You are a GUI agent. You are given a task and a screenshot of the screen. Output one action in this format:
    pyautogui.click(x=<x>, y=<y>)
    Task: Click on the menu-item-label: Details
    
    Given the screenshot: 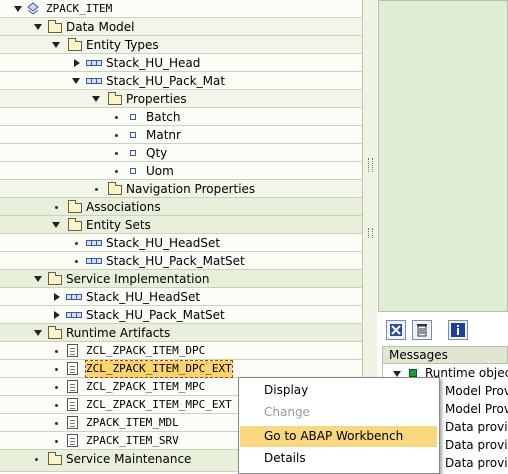 What is the action you would take?
    pyautogui.click(x=285, y=458)
    